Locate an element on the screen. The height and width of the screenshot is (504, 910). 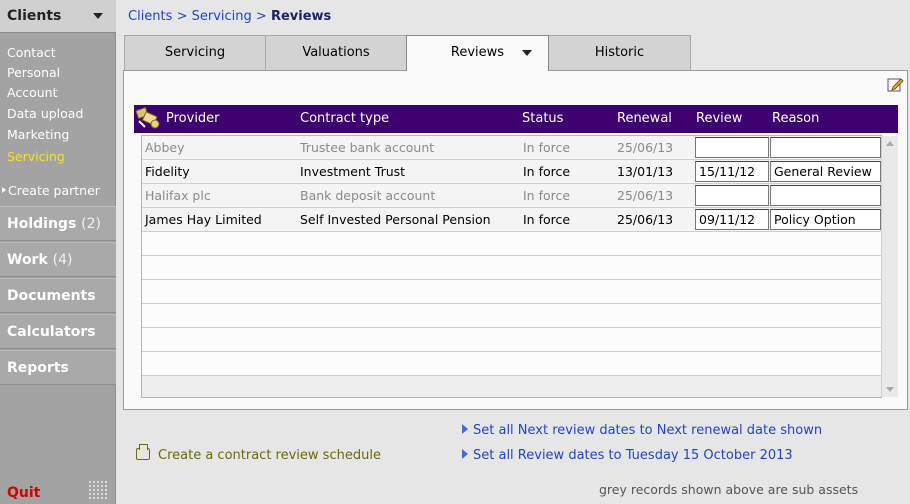
quit-button: Quit is located at coordinates (23, 493).